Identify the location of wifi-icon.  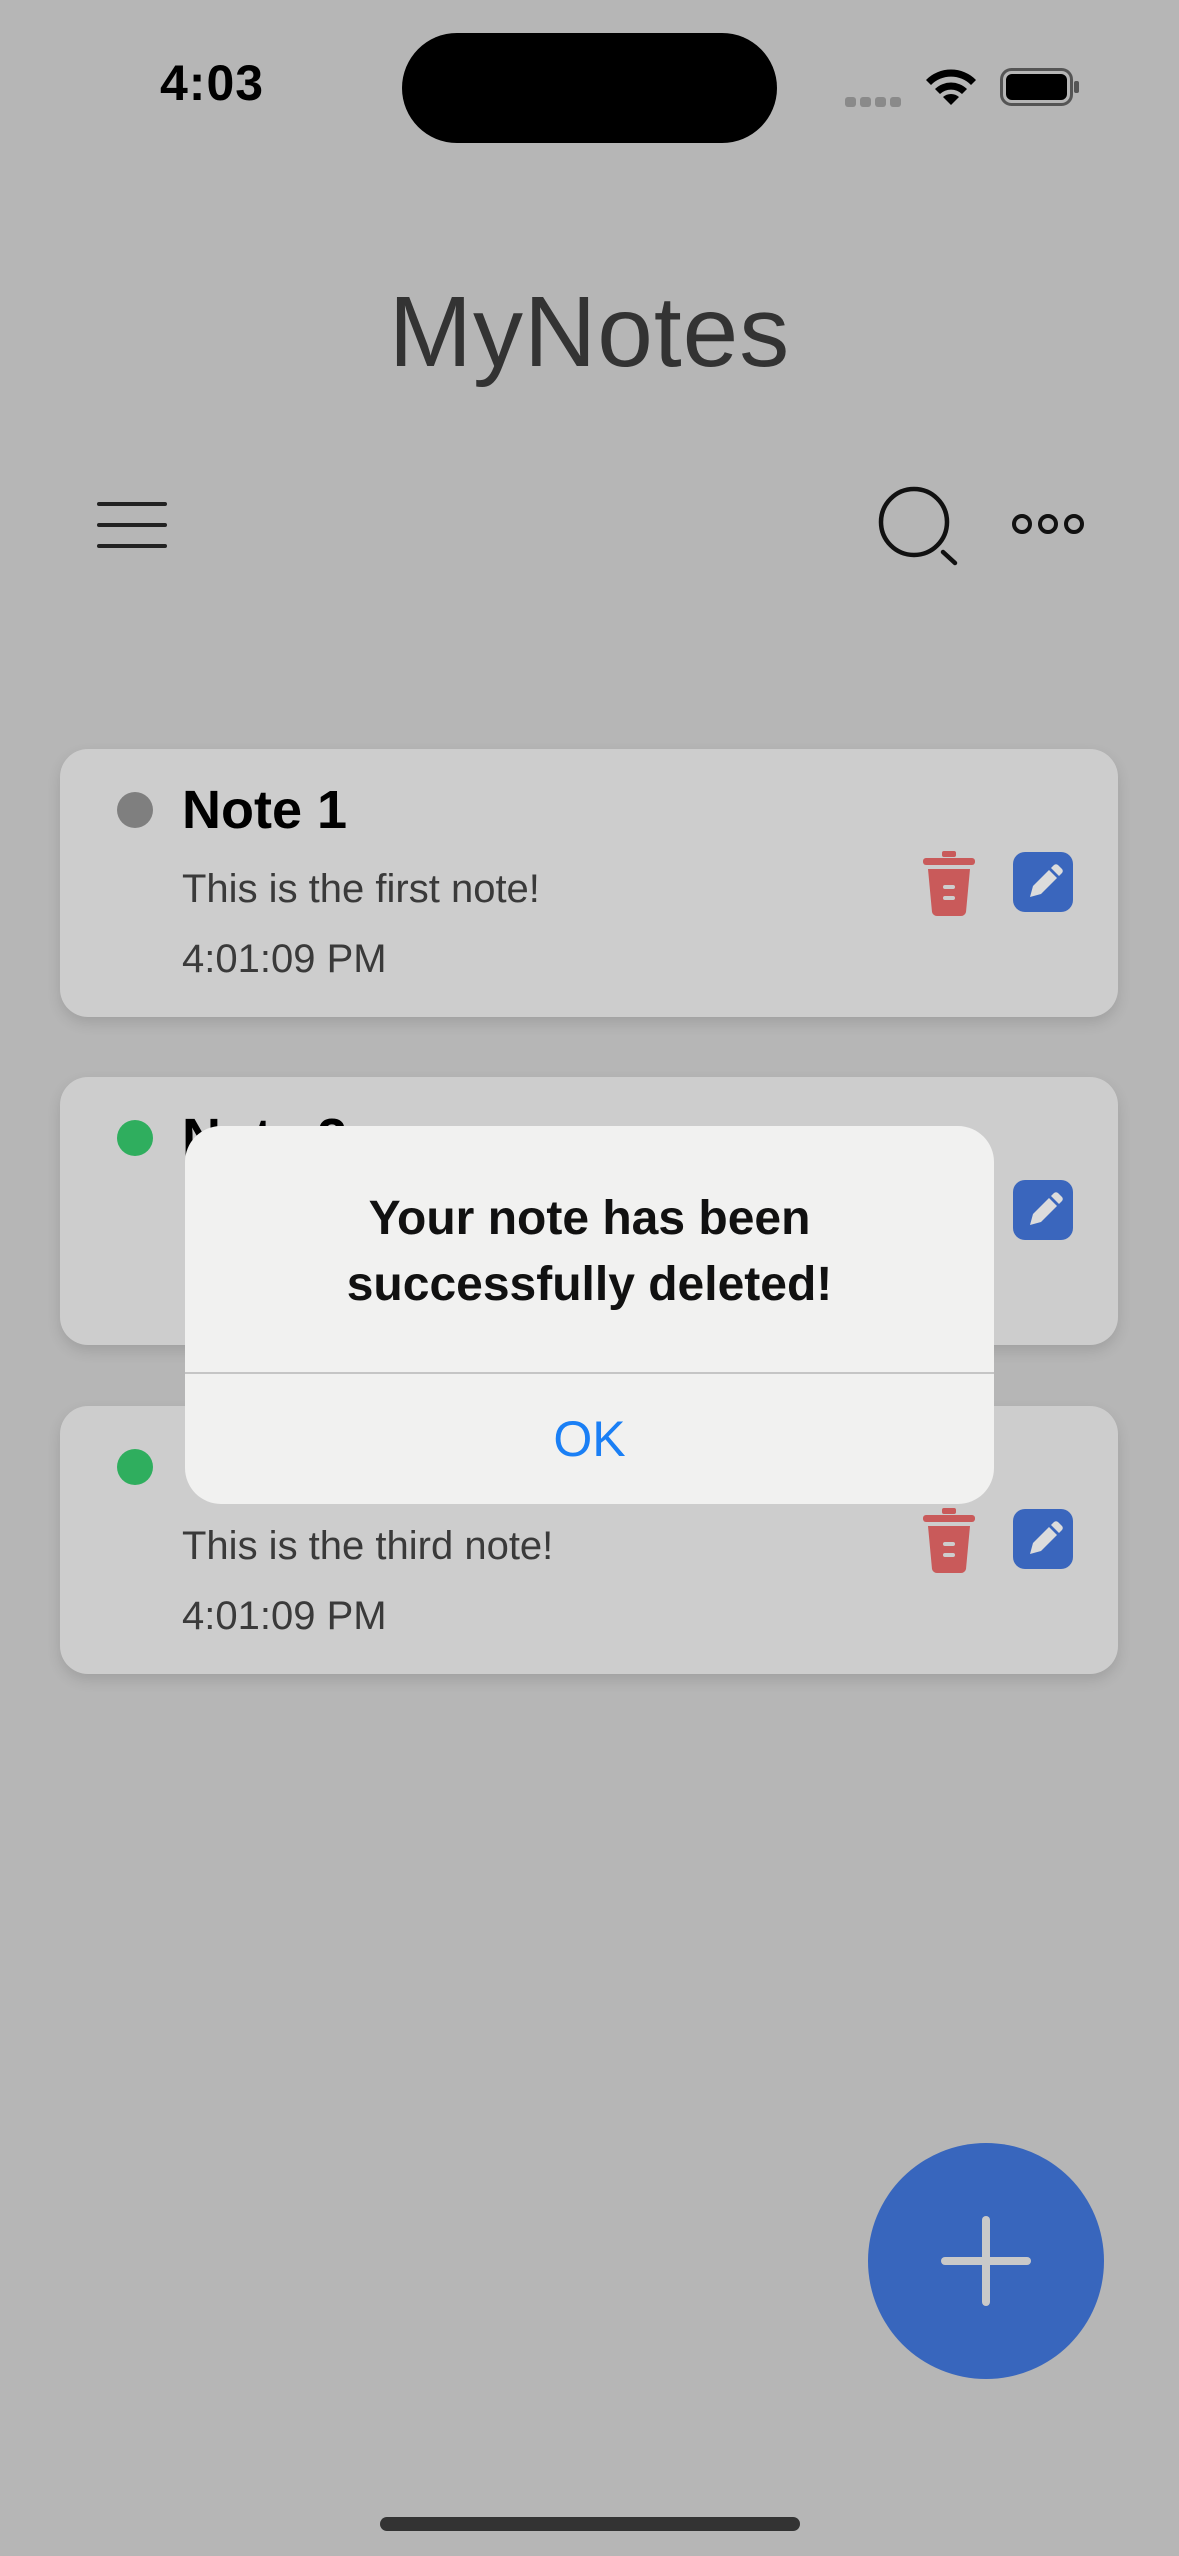
(951, 87).